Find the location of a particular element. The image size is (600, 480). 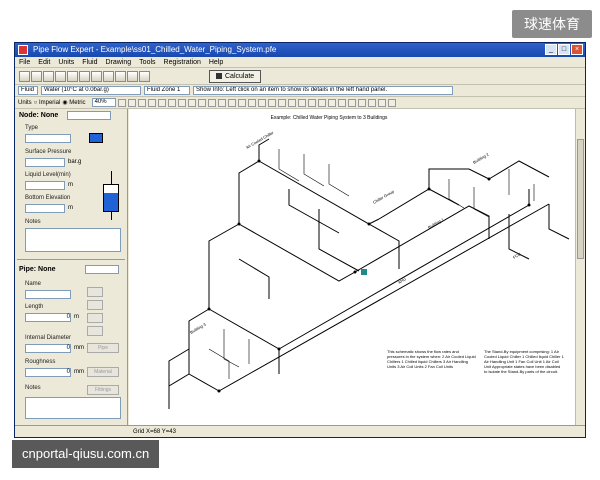

roughness-label: Roughness is located at coordinates (40, 362).